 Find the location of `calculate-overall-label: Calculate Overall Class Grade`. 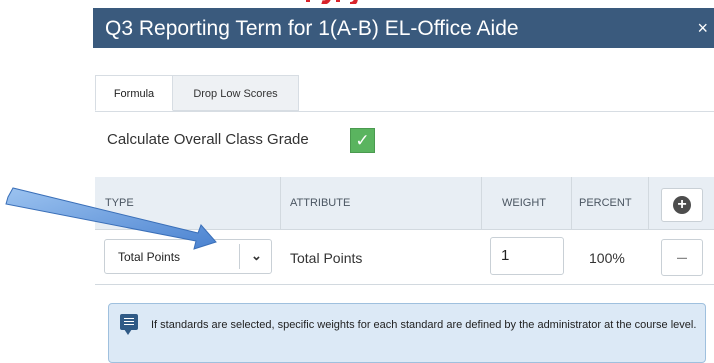

calculate-overall-label: Calculate Overall Class Grade is located at coordinates (208, 139).